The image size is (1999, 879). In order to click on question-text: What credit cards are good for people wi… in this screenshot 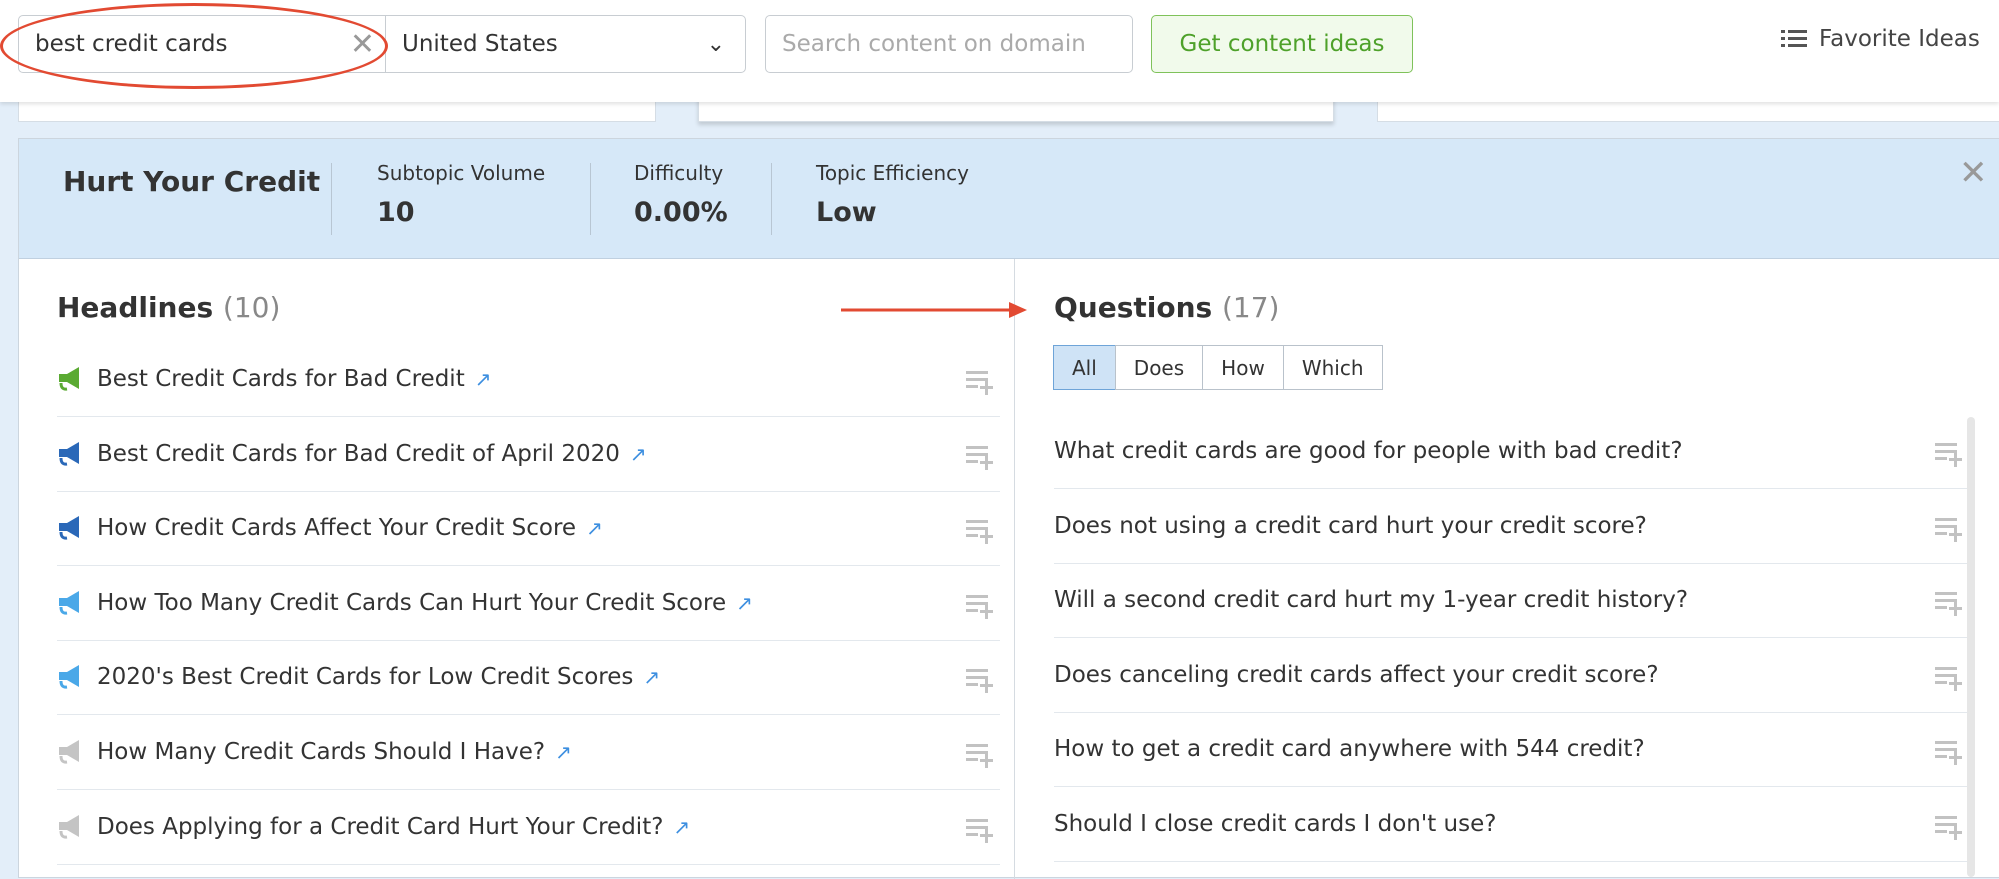, I will do `click(1368, 451)`.